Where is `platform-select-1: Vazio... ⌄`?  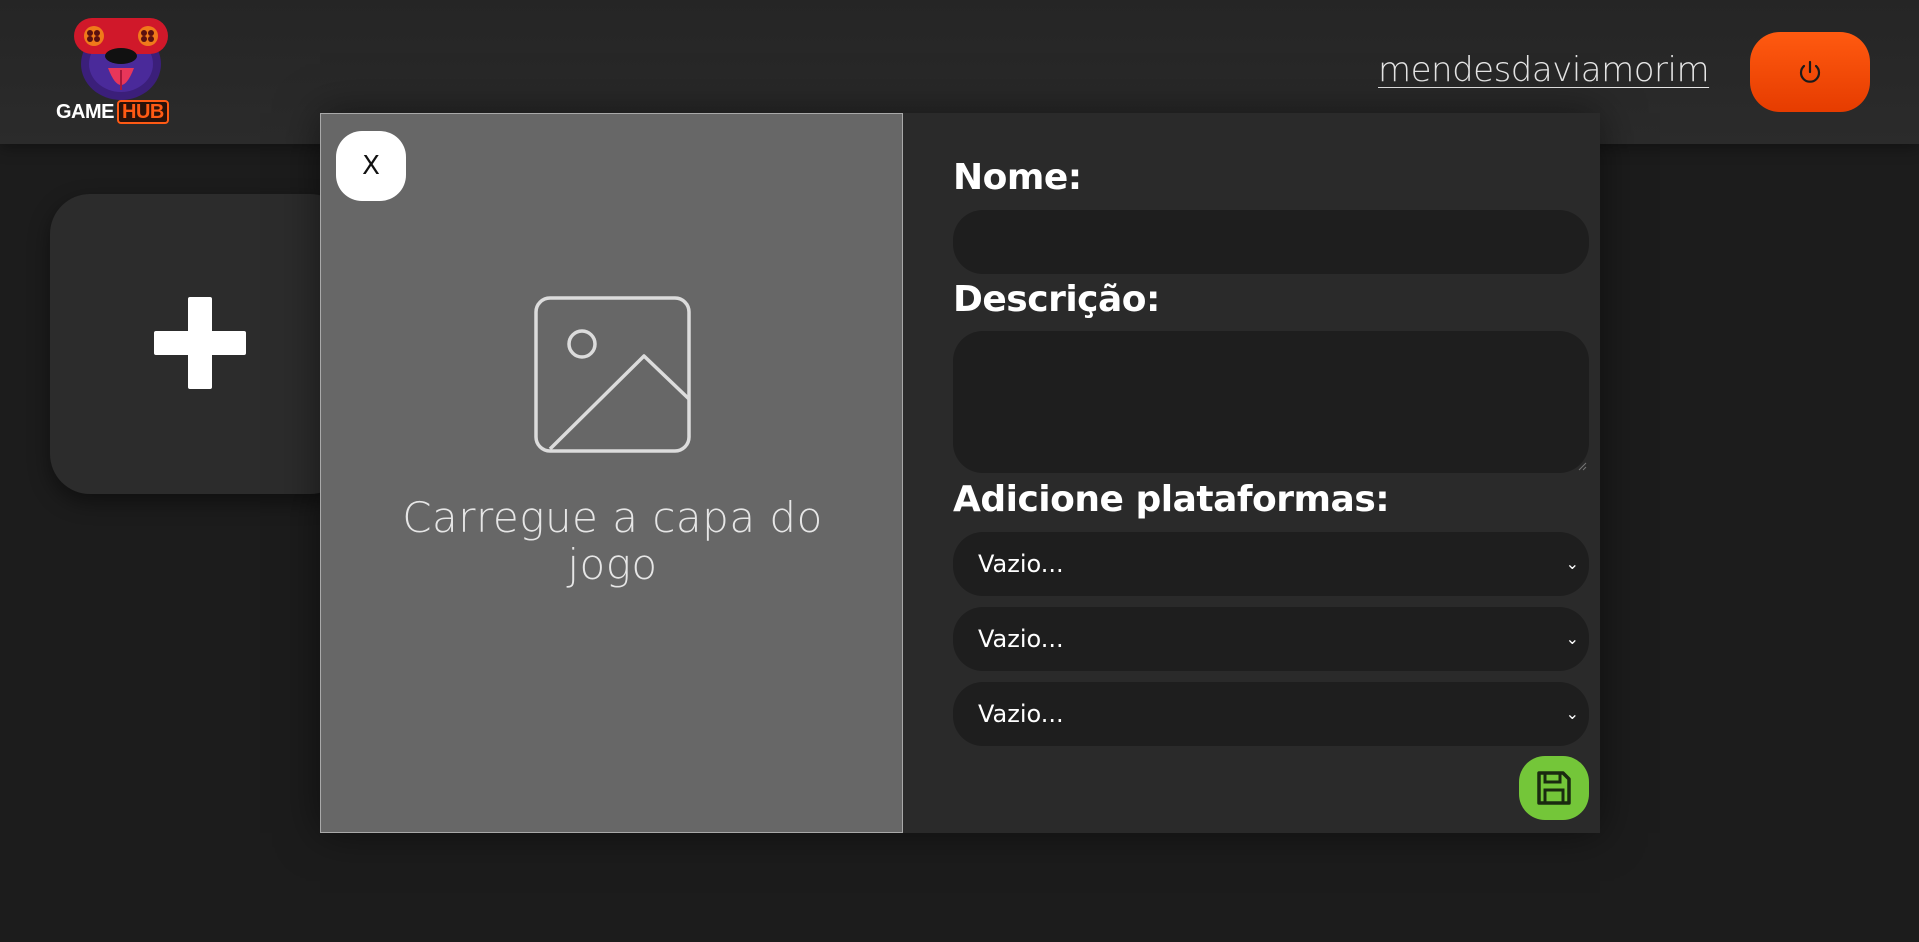
platform-select-1: Vazio... ⌄ is located at coordinates (1271, 564).